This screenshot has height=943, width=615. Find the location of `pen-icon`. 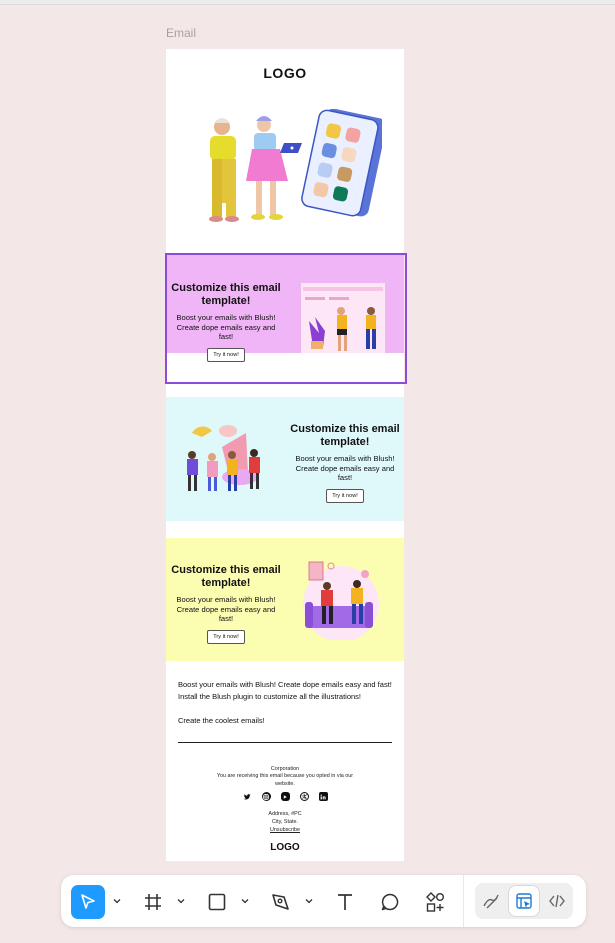

pen-icon is located at coordinates (280, 902).